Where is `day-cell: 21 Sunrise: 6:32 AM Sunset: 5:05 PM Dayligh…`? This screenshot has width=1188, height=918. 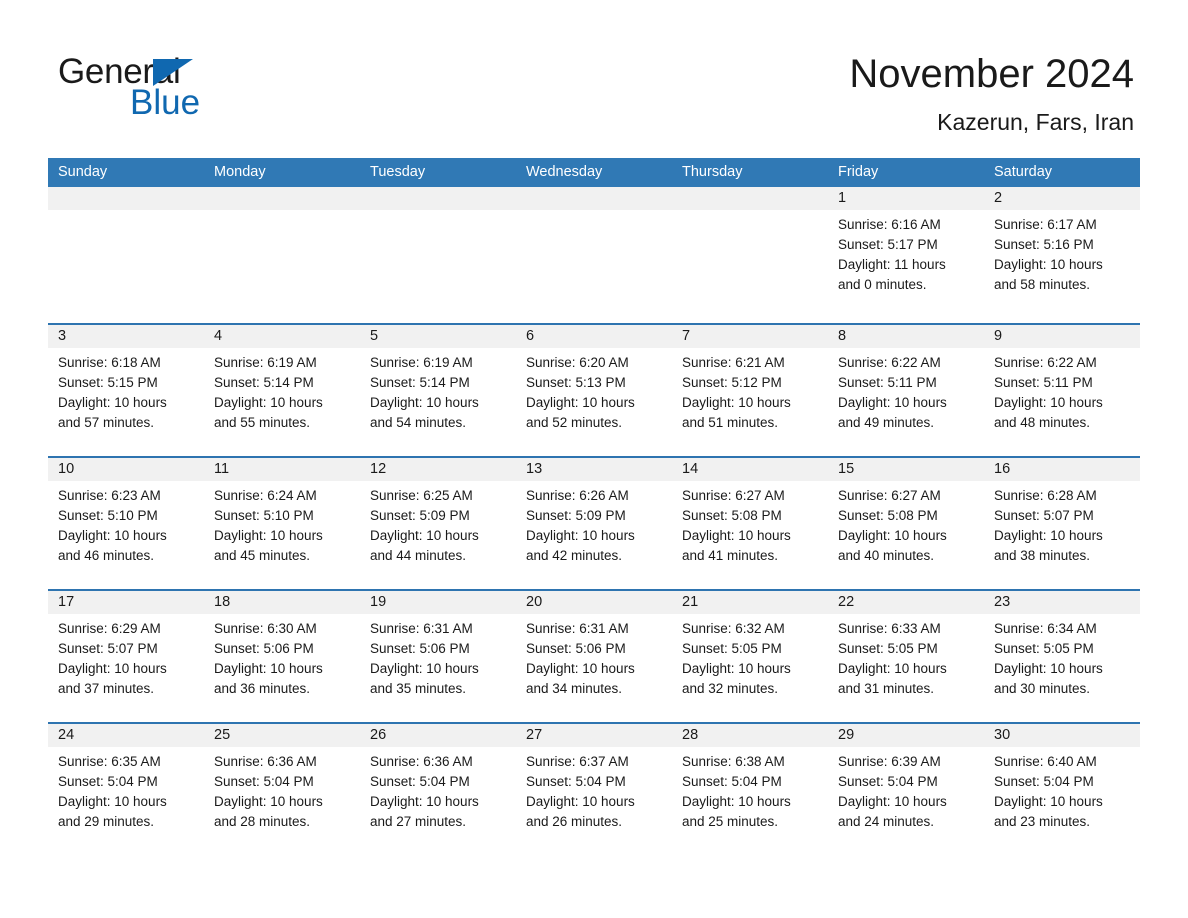 day-cell: 21 Sunrise: 6:32 AM Sunset: 5:05 PM Dayligh… is located at coordinates (750, 656).